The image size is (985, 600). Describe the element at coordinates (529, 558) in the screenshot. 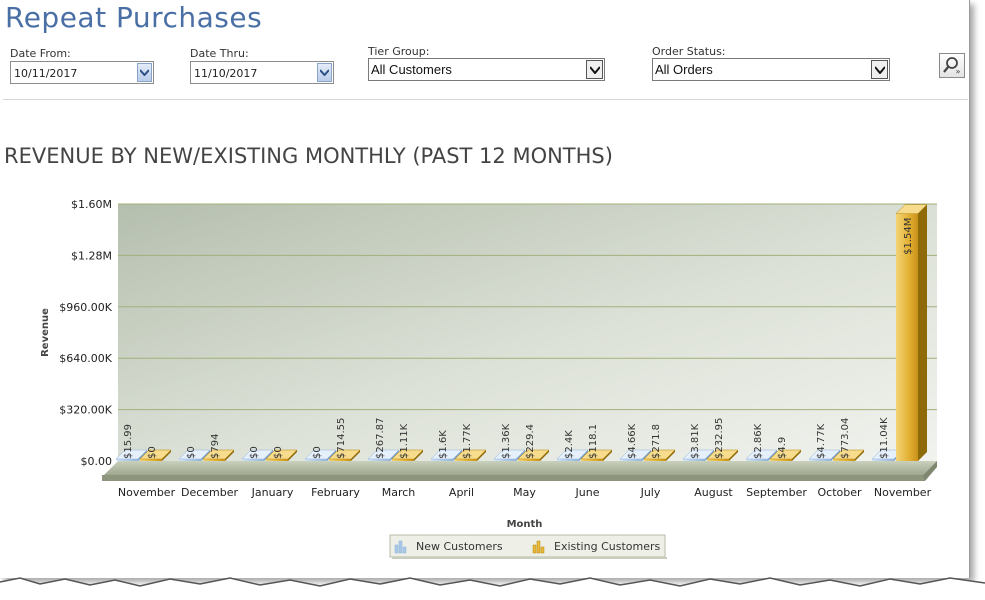

I see `legend-shadow` at that location.